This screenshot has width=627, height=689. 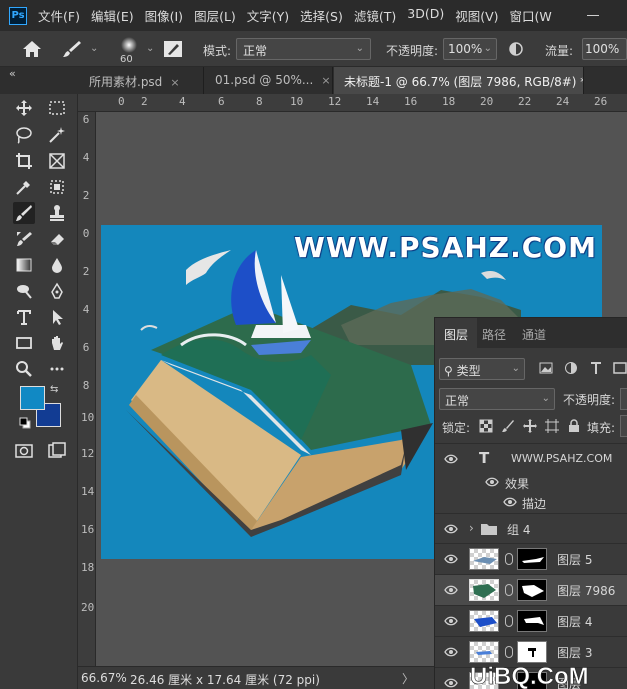 I want to click on status-menu-chevron-icon: 〉, so click(x=408, y=678).